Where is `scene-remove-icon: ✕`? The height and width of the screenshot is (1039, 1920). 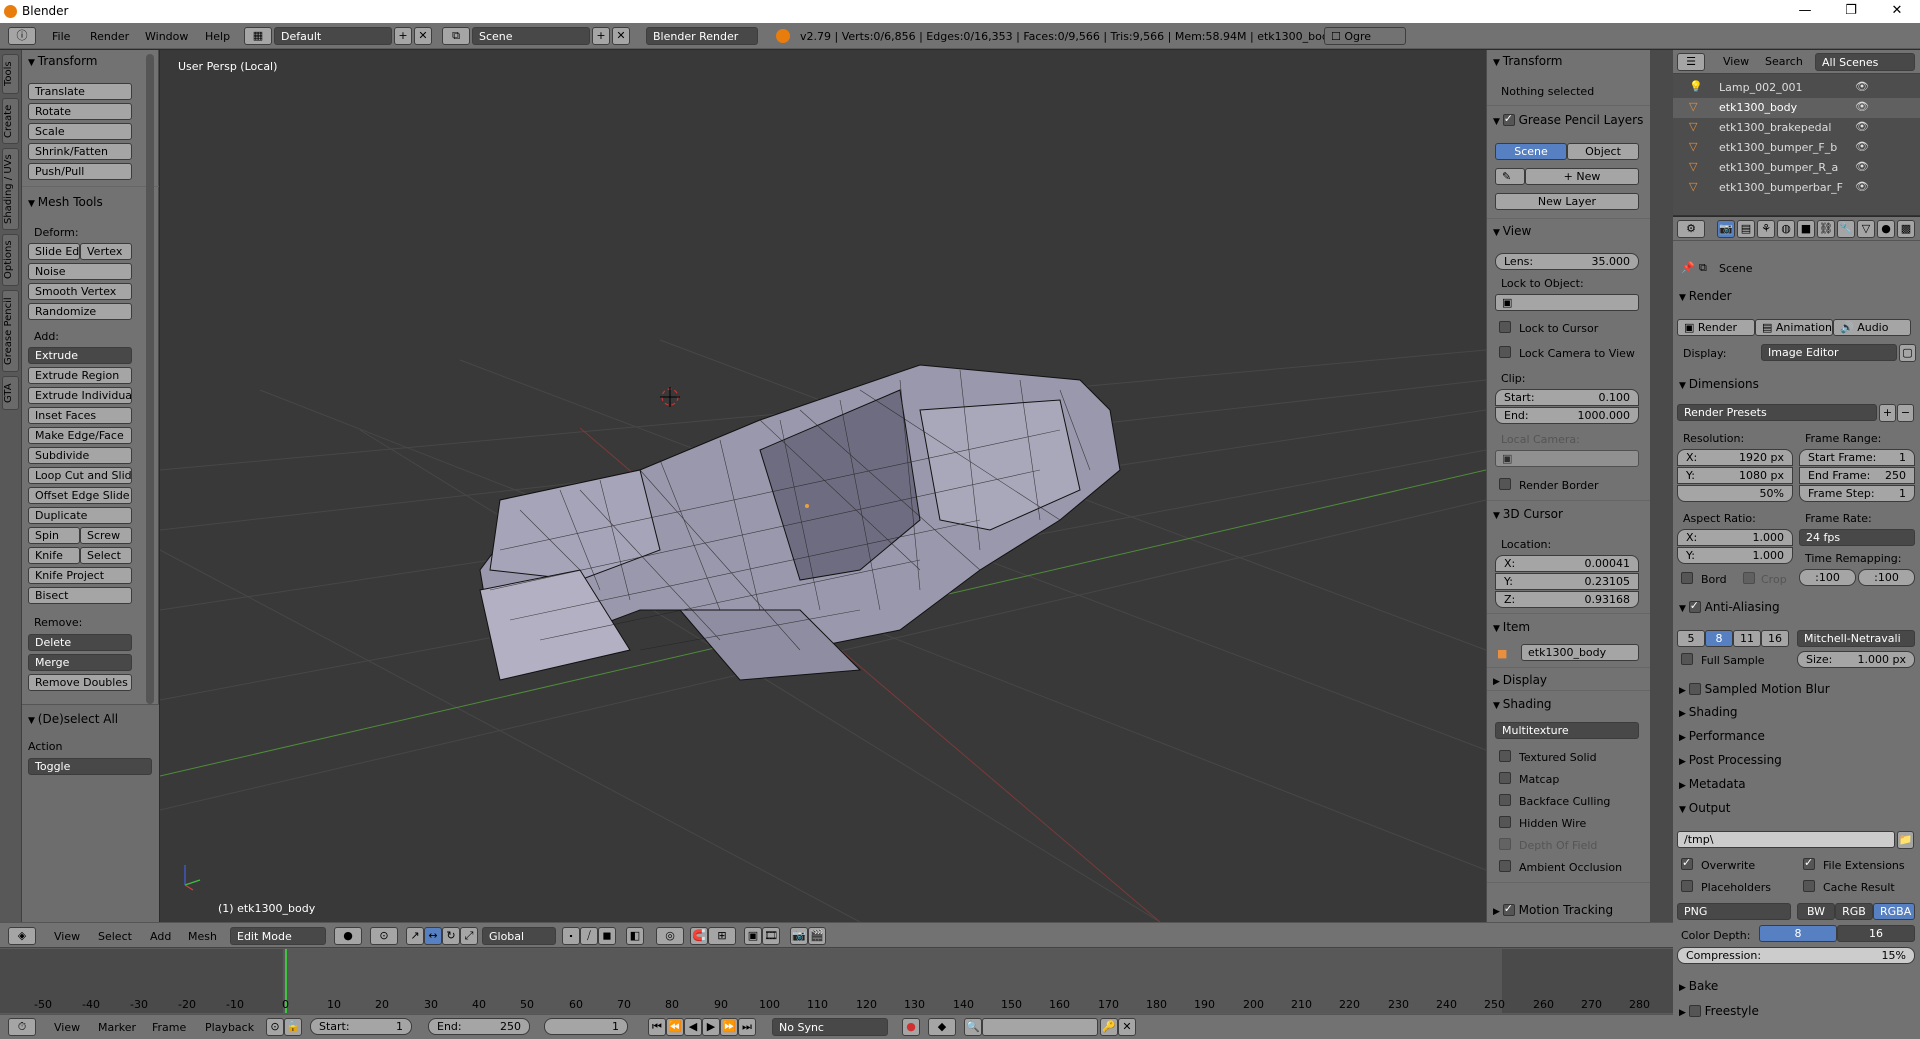 scene-remove-icon: ✕ is located at coordinates (621, 36).